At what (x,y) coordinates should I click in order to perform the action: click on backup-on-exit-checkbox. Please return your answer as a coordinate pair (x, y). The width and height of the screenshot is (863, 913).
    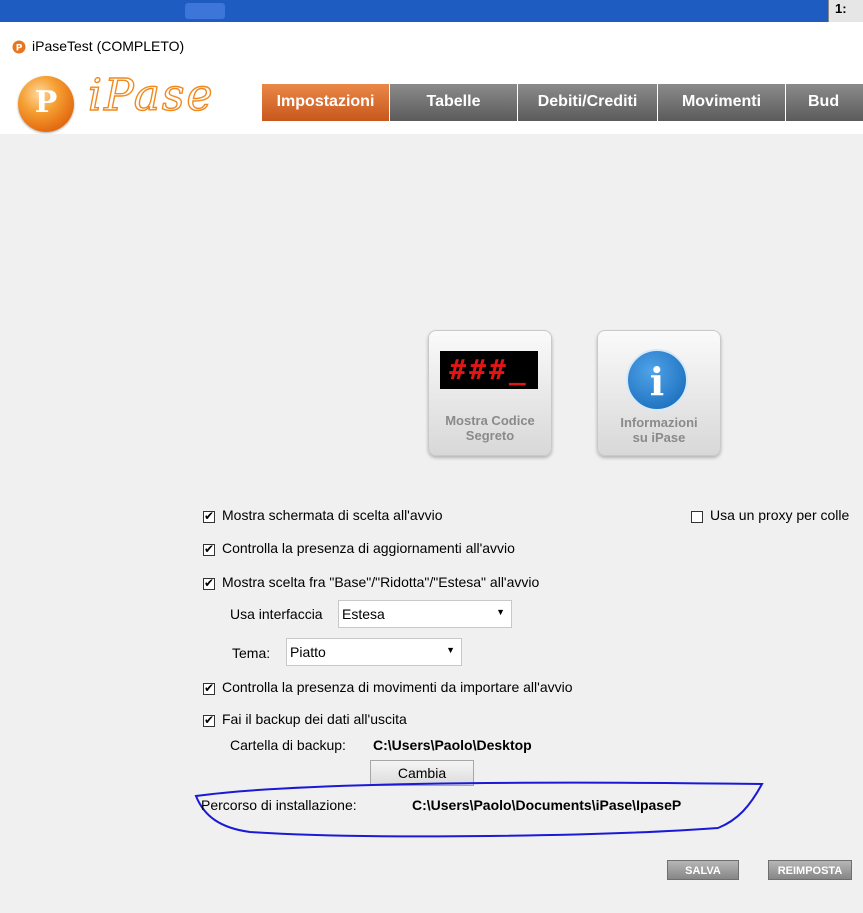
    Looking at the image, I should click on (209, 720).